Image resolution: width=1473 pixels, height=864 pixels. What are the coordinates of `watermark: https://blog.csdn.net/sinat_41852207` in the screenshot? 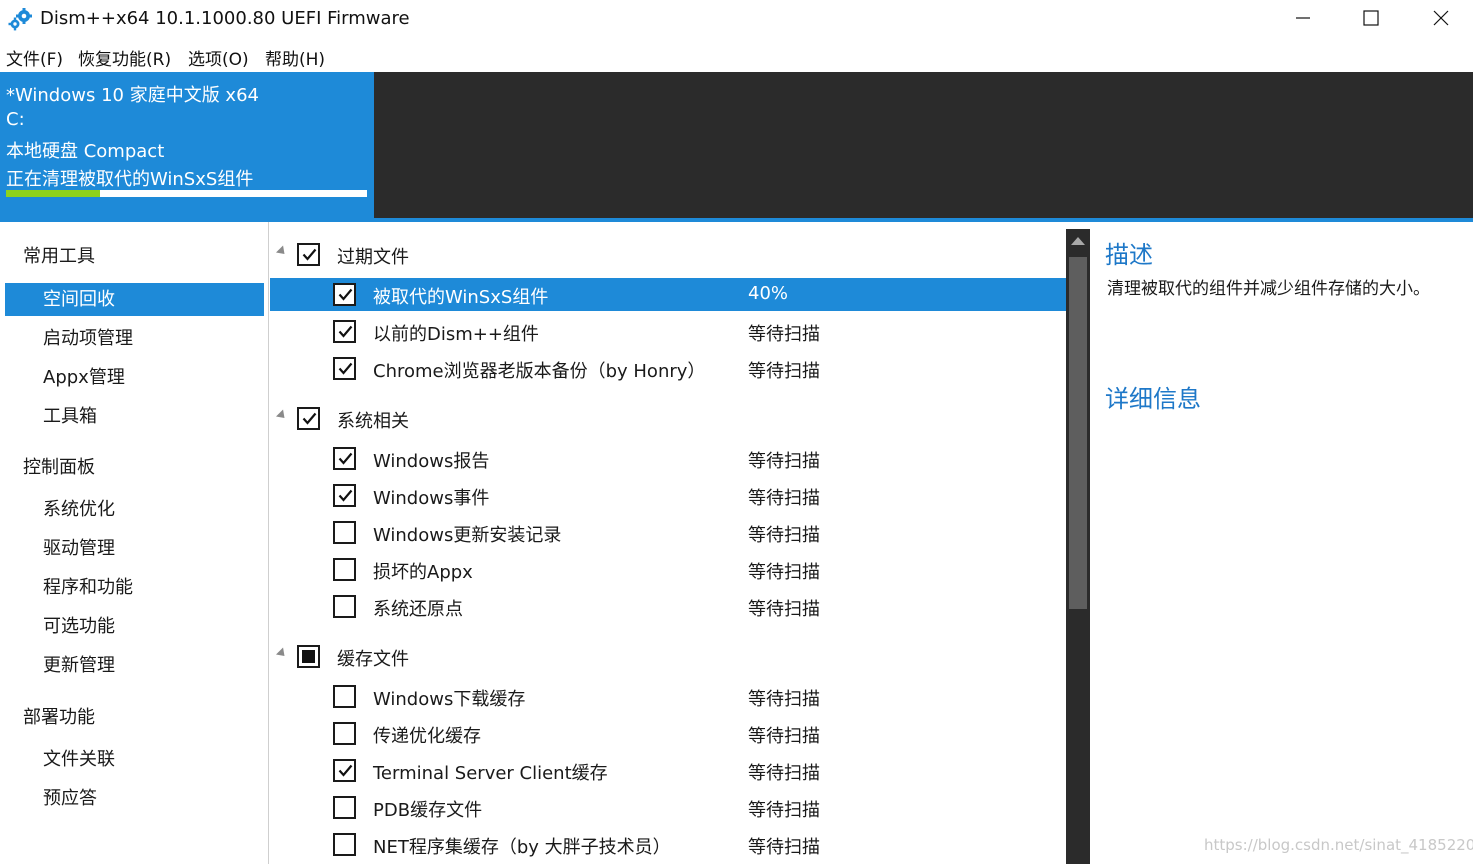 It's located at (1338, 845).